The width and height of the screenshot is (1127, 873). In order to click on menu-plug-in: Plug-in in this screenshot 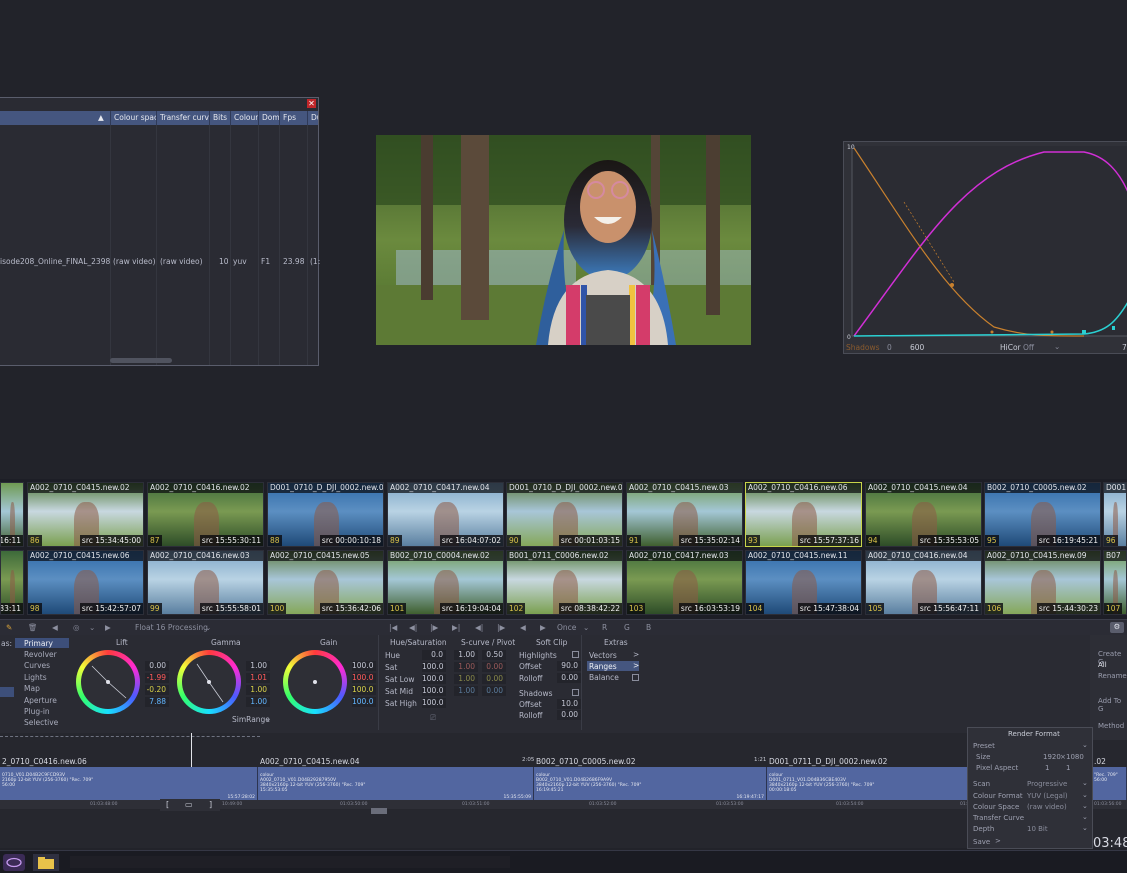, I will do `click(37, 711)`.